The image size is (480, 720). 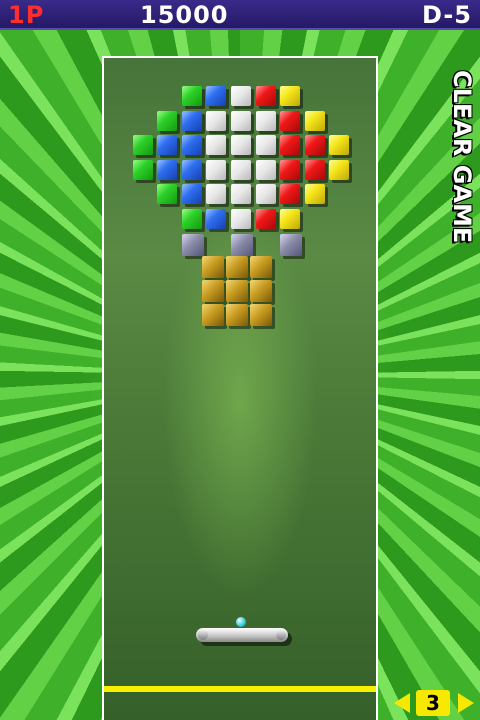 What do you see at coordinates (26, 15) in the screenshot?
I see `player-indicator: 1P` at bounding box center [26, 15].